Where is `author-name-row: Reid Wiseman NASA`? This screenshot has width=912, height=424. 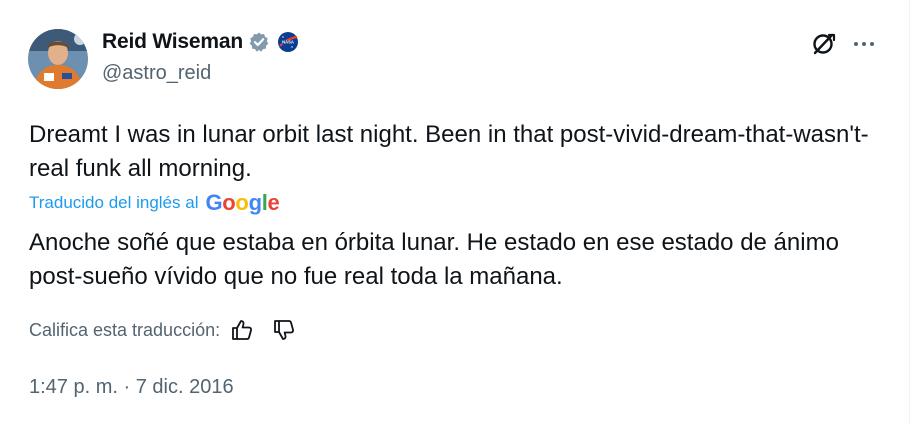
author-name-row: Reid Wiseman NASA is located at coordinates (200, 42).